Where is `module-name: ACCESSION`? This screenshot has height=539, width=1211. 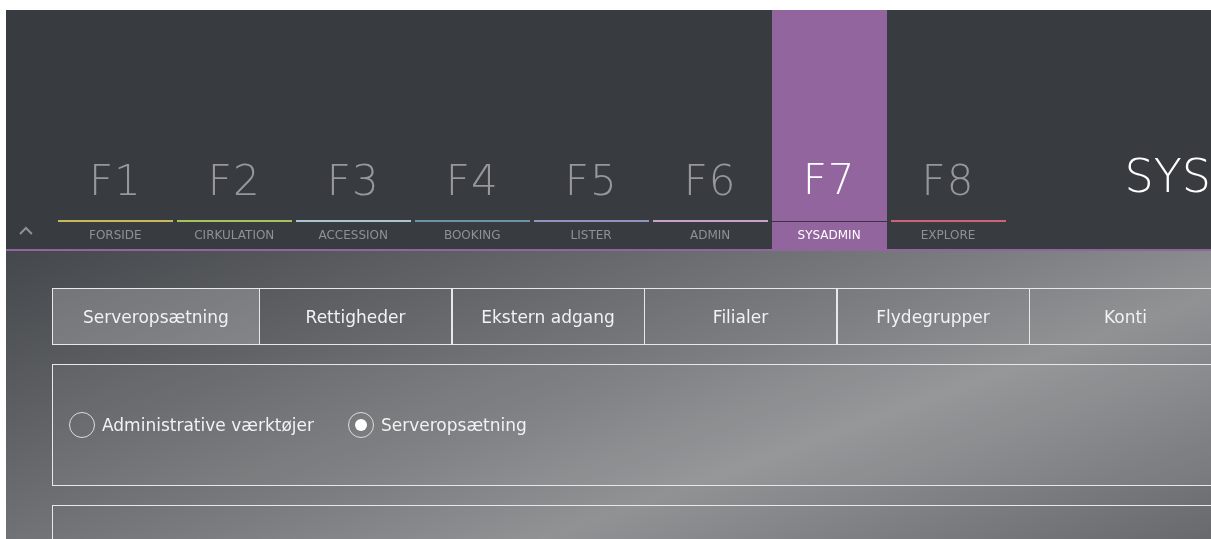
module-name: ACCESSION is located at coordinates (353, 235).